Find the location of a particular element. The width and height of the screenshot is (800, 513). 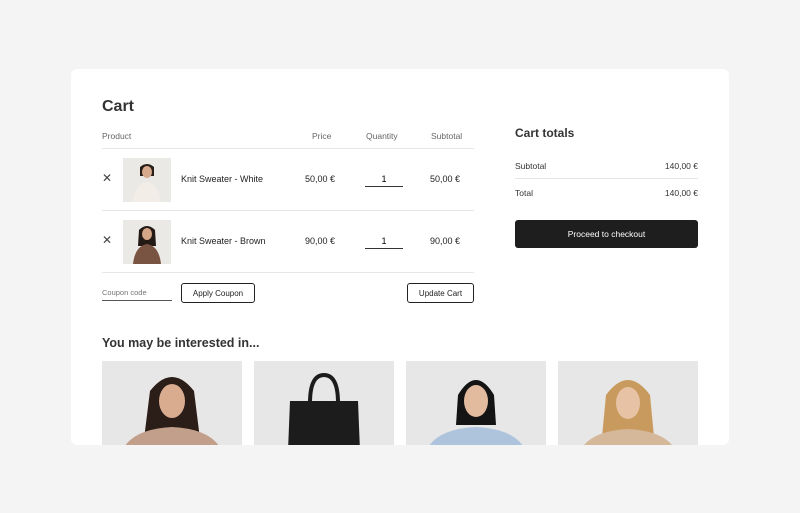

product-name: Knit Sweater - Brown is located at coordinates (223, 241).